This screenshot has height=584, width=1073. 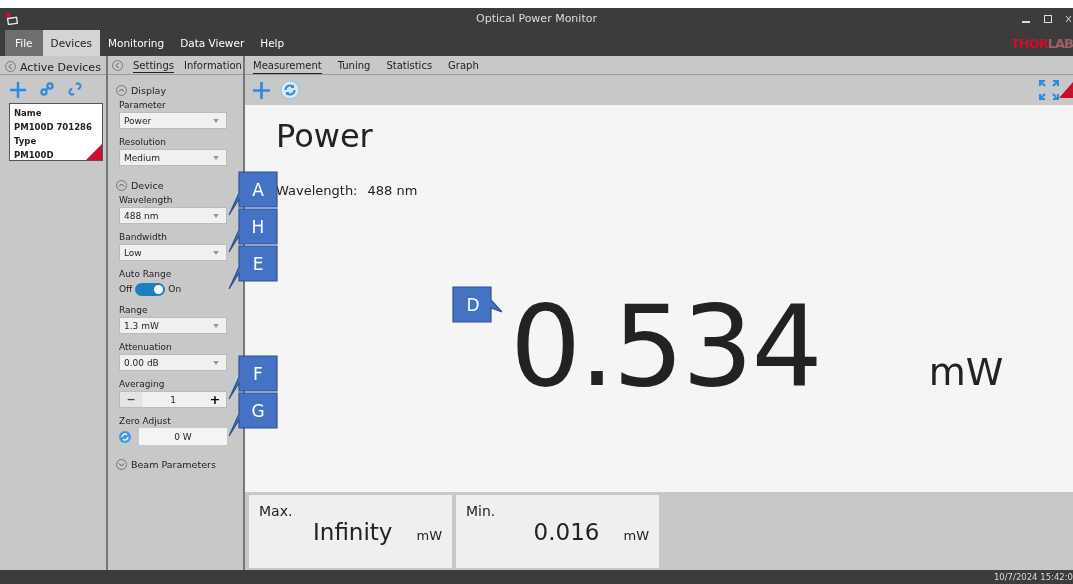 What do you see at coordinates (1041, 43) in the screenshot?
I see `logo: THORLAB` at bounding box center [1041, 43].